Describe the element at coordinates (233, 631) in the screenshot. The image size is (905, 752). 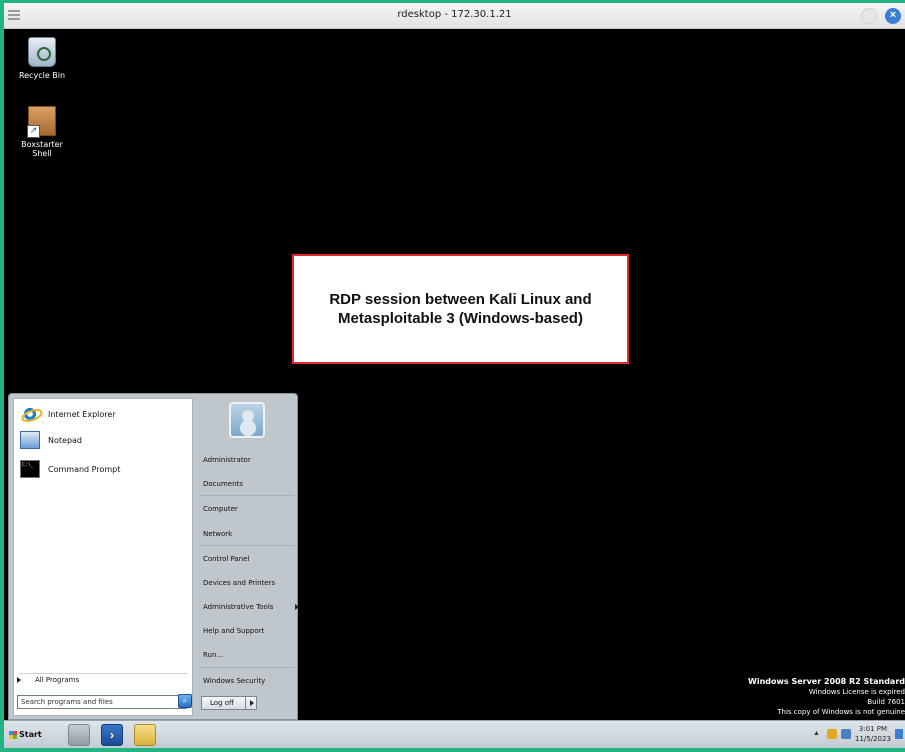
I see `start-menu-item-help-and-support: Help and Support` at that location.